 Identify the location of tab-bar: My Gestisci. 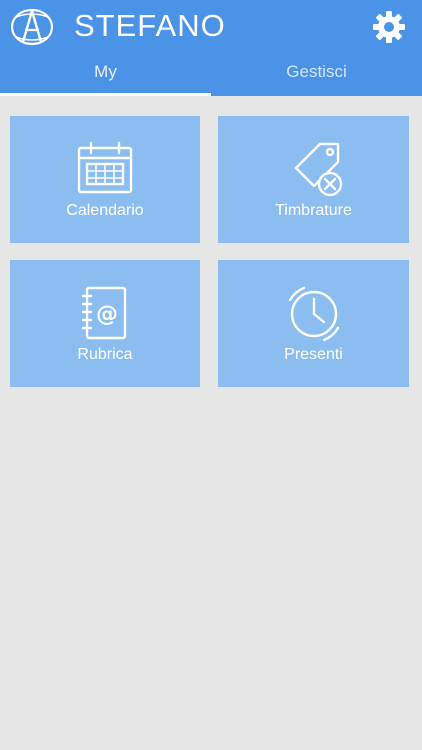
(211, 76).